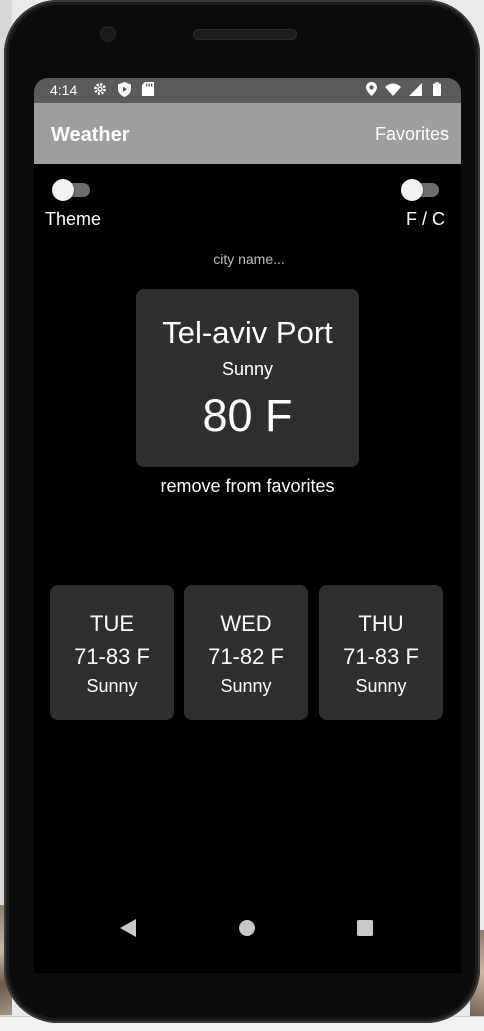 This screenshot has width=484, height=1031. I want to click on theme-label: Theme, so click(73, 219).